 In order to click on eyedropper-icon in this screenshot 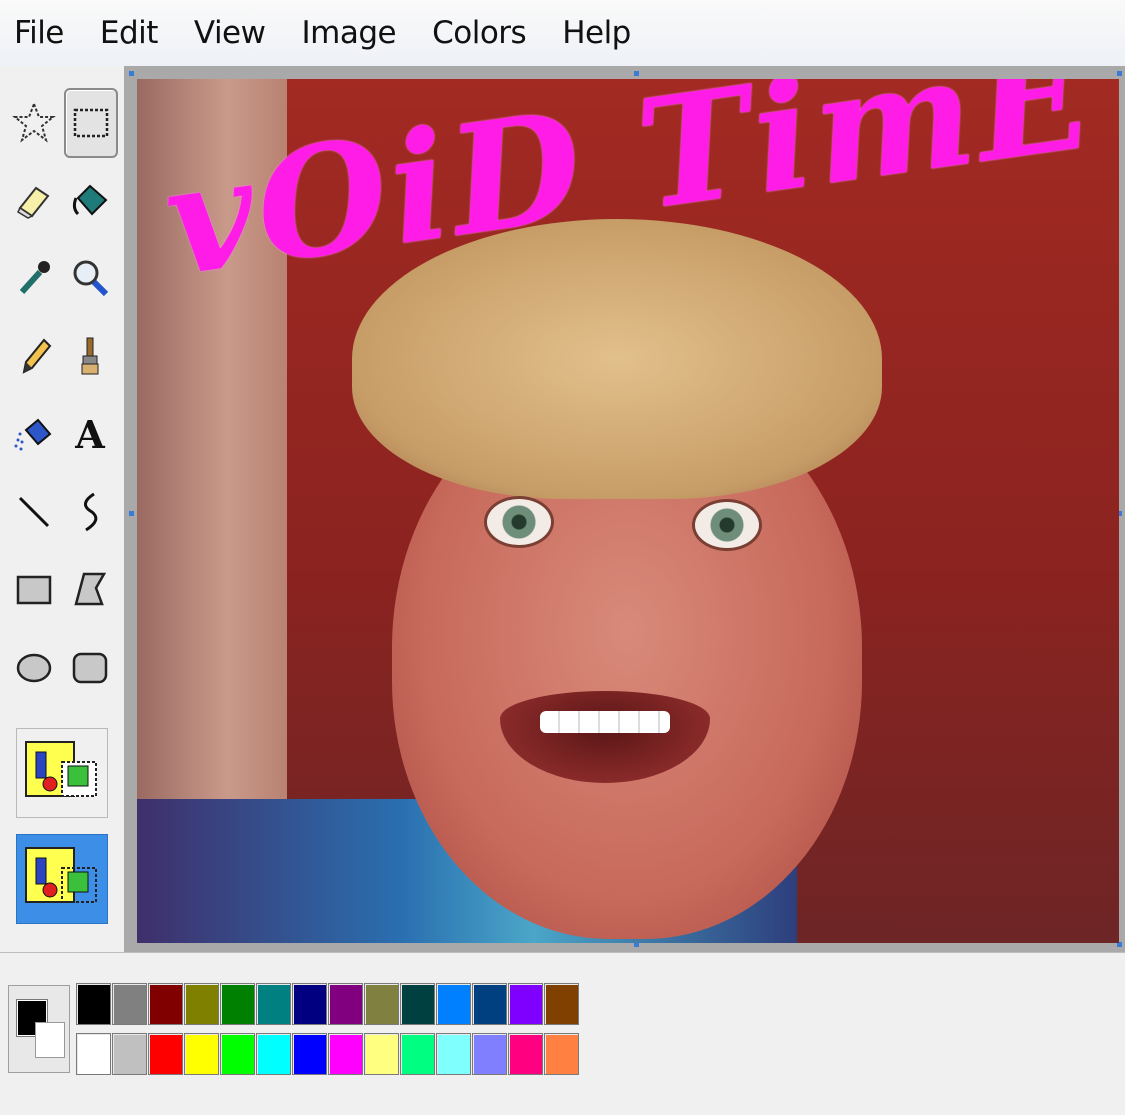, I will do `click(34, 278)`.